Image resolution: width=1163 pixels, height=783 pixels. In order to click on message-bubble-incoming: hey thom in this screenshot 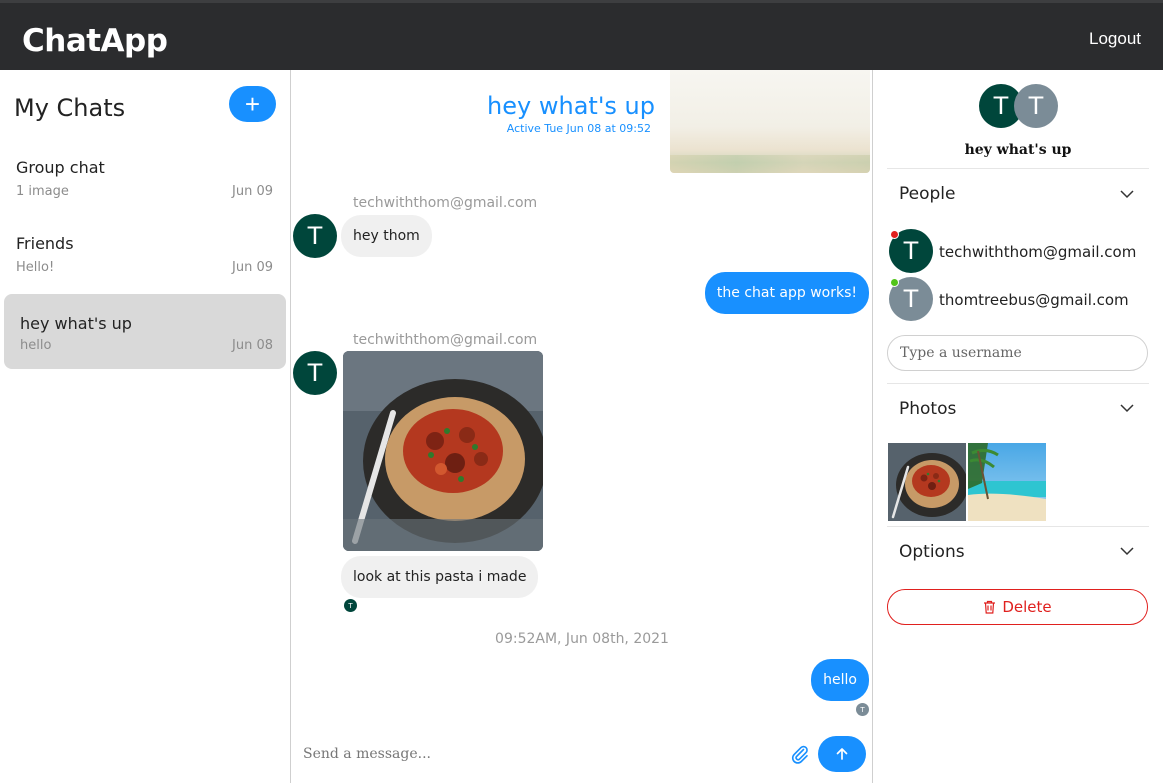, I will do `click(386, 236)`.